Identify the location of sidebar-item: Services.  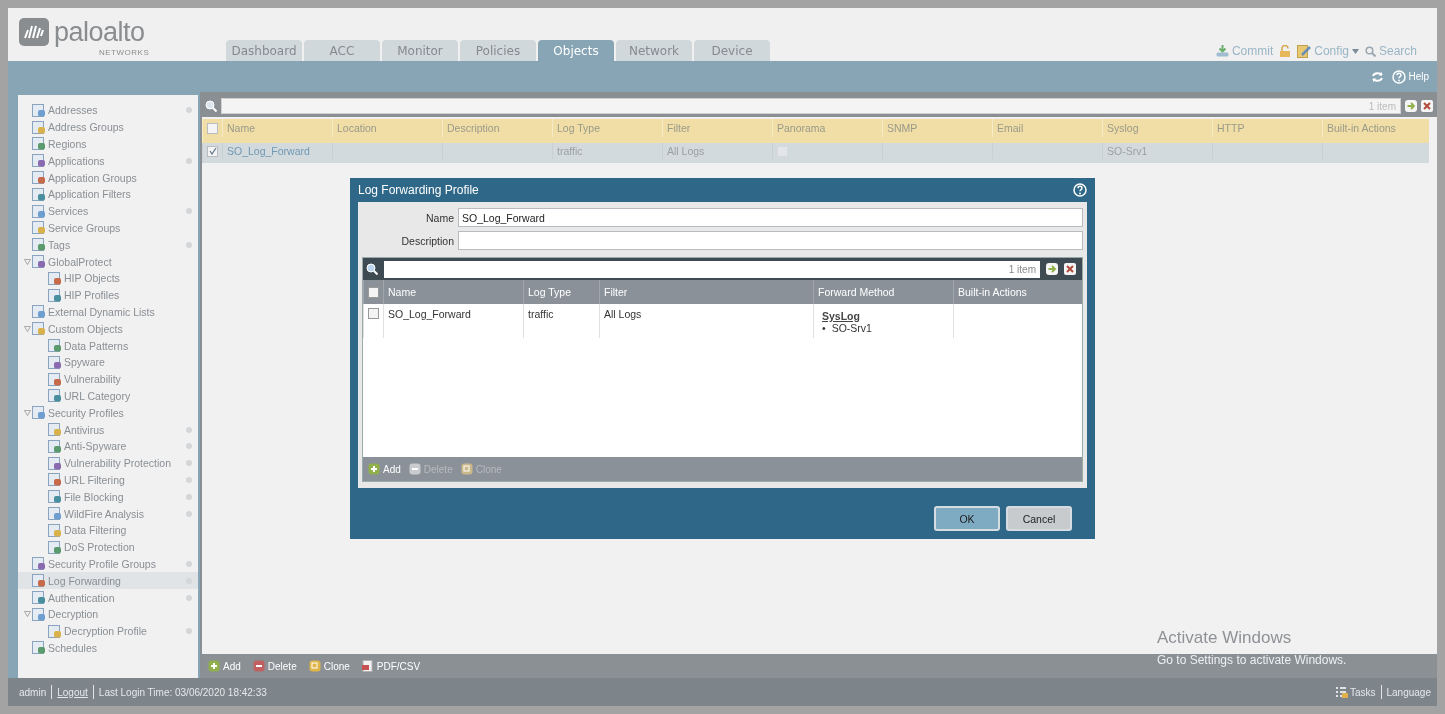
(108, 211).